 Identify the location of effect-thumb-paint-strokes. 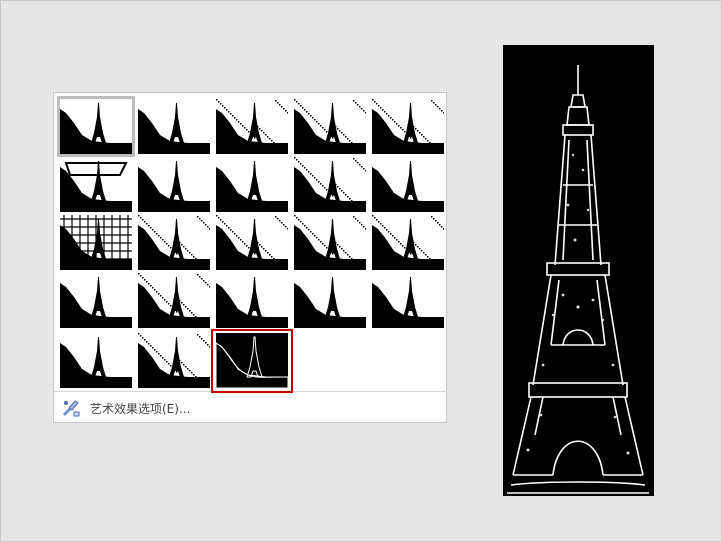
(174, 184).